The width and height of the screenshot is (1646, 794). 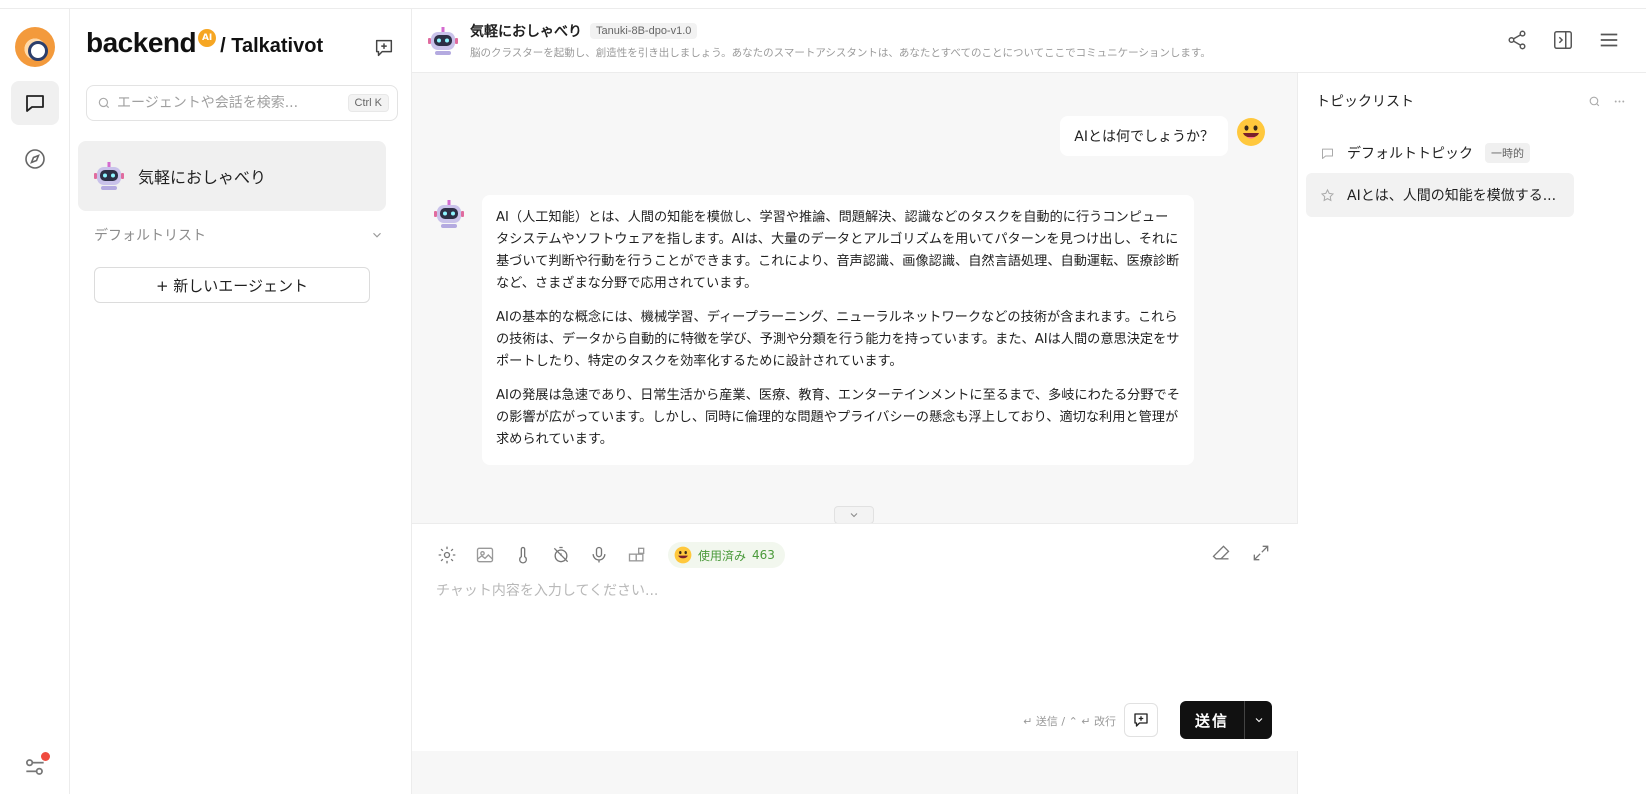 I want to click on search-input, so click(x=232, y=103).